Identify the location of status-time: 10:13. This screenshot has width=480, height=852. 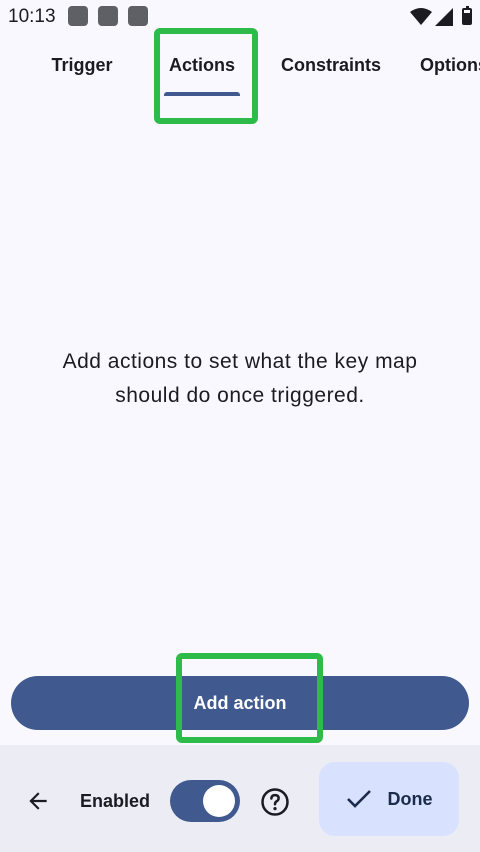
(32, 16).